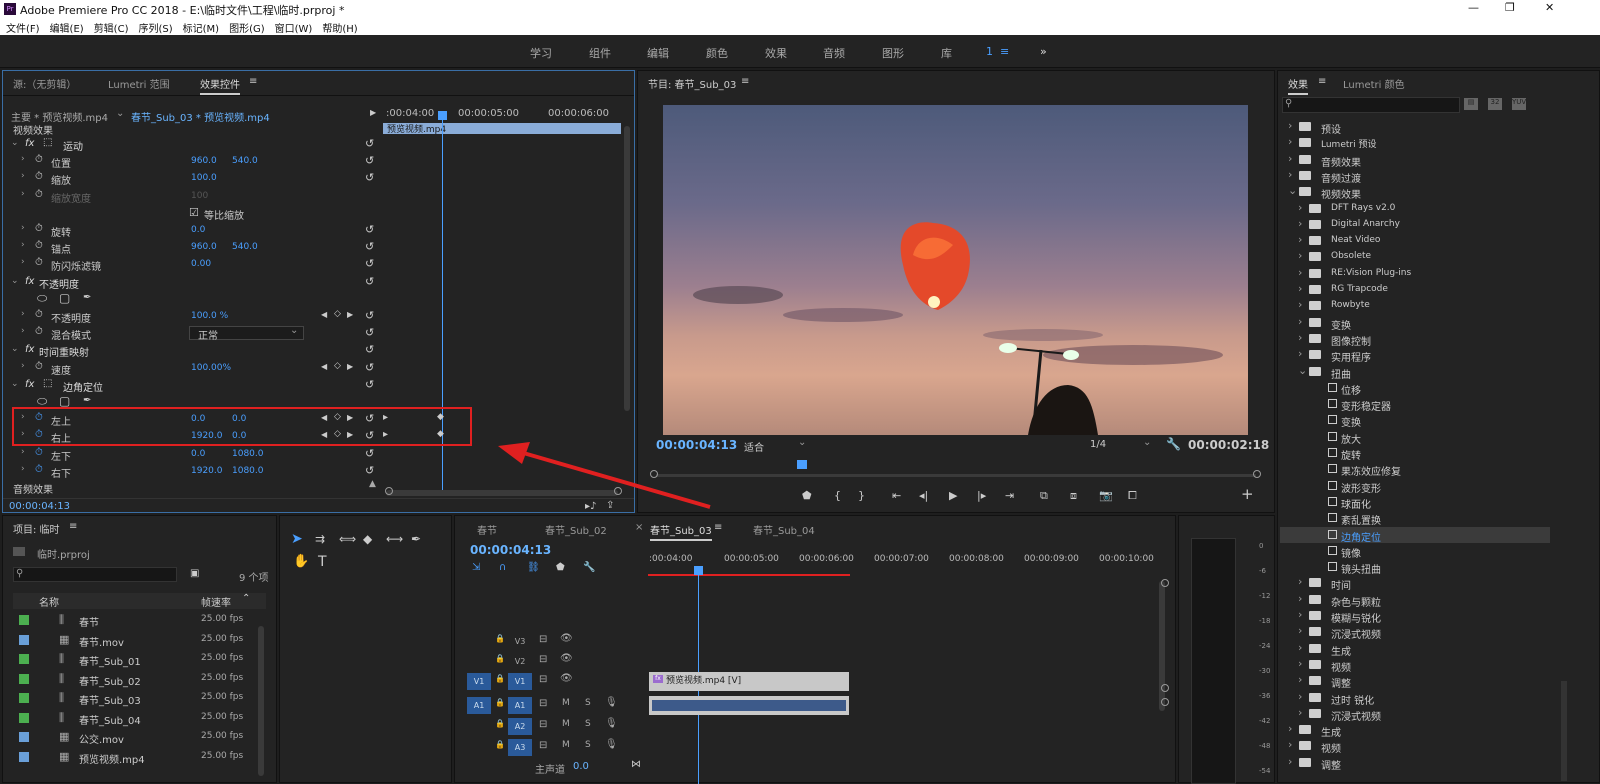  What do you see at coordinates (639, 527) in the screenshot?
I see `close-tab-icon: ×` at bounding box center [639, 527].